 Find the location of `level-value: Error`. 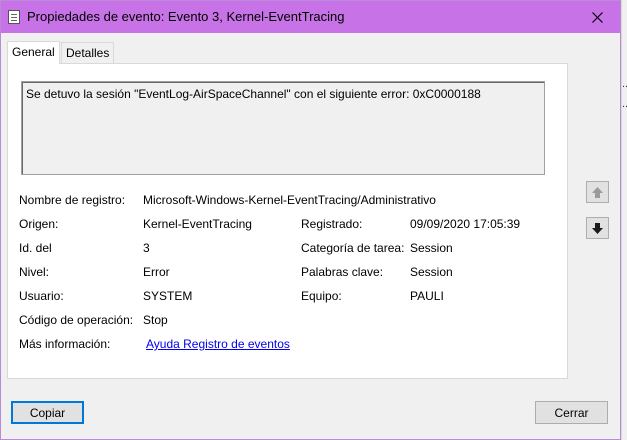

level-value: Error is located at coordinates (156, 272).